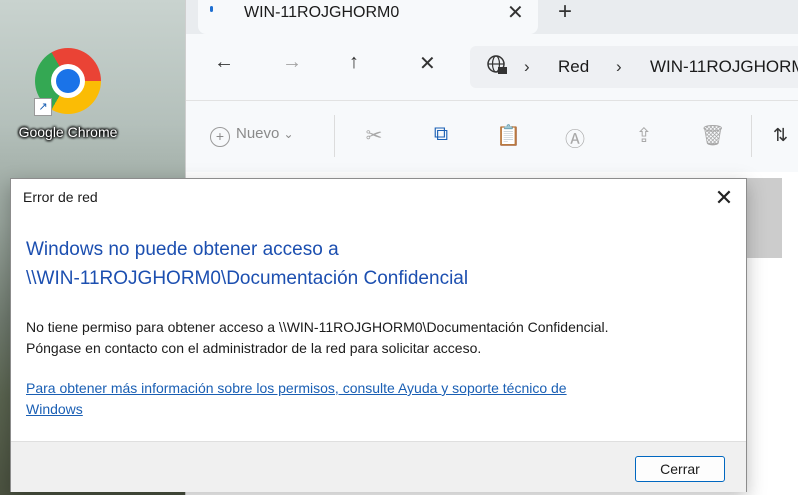  I want to click on new-label: Nuevo, so click(258, 133).